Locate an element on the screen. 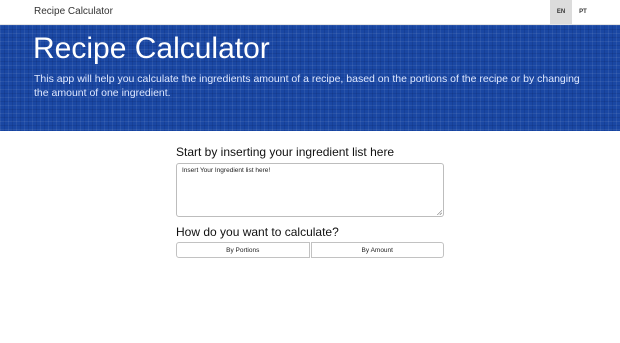 Image resolution: width=620 pixels, height=343 pixels. language-pt-button: PT is located at coordinates (583, 12).